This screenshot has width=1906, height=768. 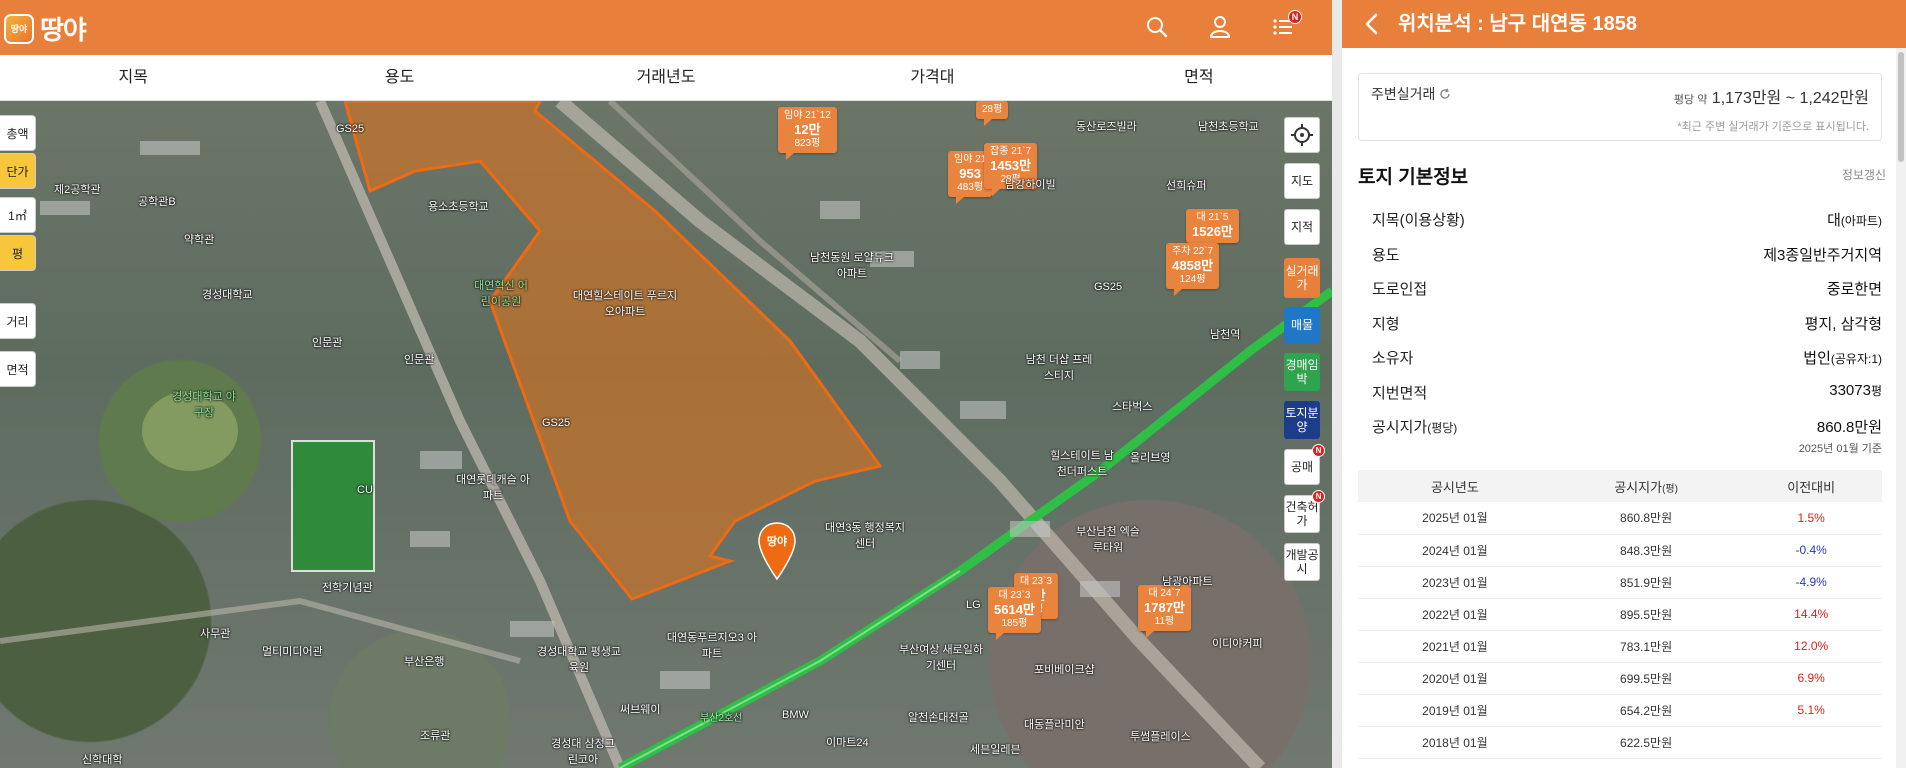 I want to click on map-label: 경성대학교 평생교육원, so click(x=578, y=660).